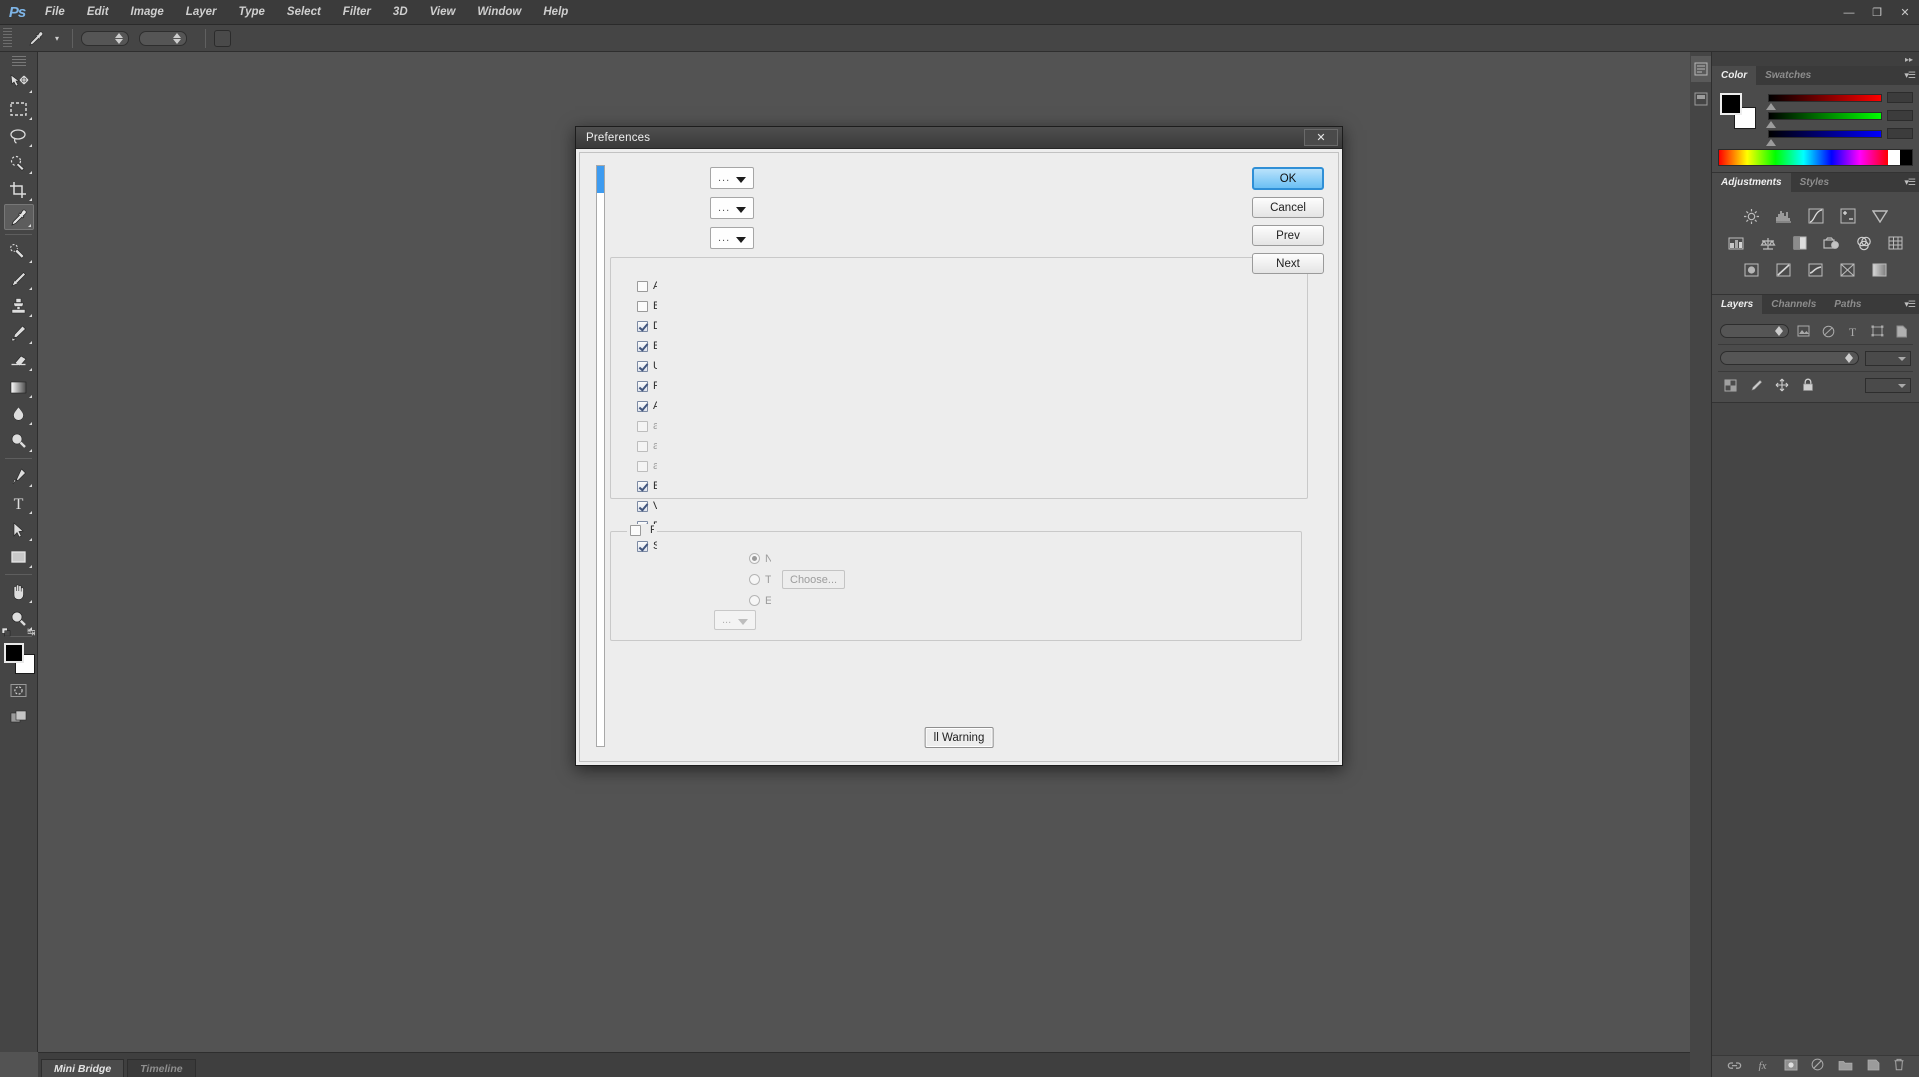 The width and height of the screenshot is (1919, 1077). Describe the element at coordinates (30, 341) in the screenshot. I see `history-brush-flyout-icon` at that location.